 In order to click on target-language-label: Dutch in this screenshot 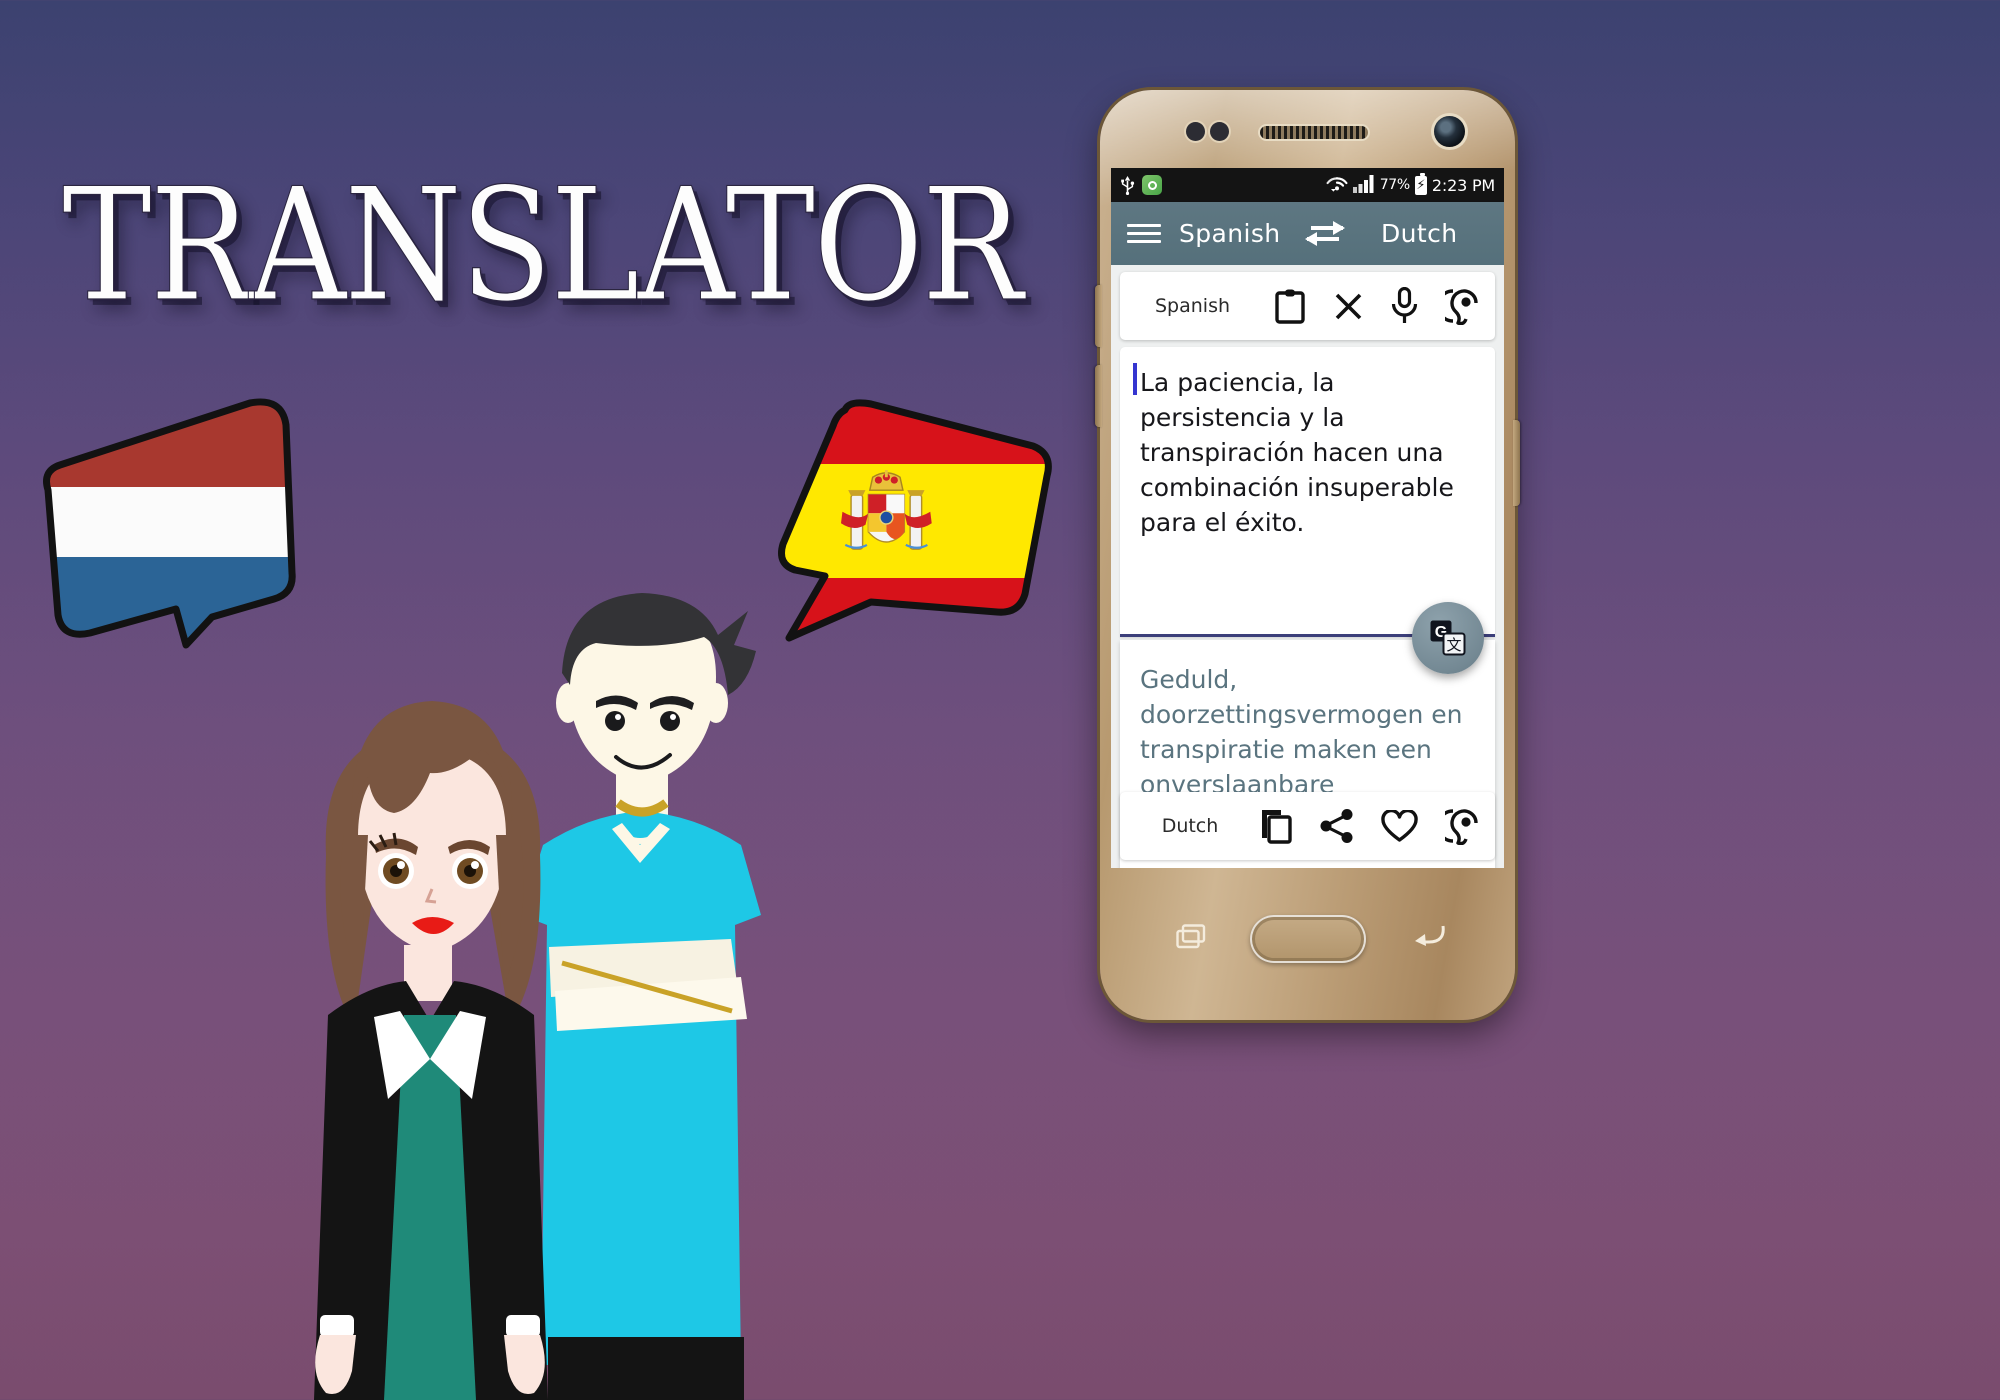, I will do `click(1190, 826)`.